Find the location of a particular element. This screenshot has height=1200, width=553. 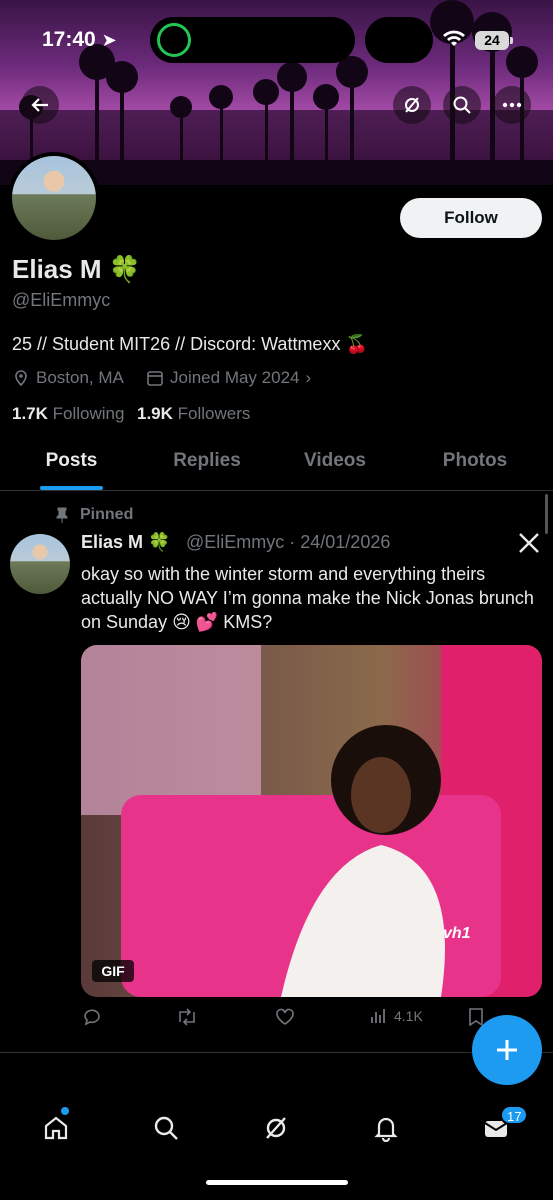

gif-badge: GIF is located at coordinates (113, 971).